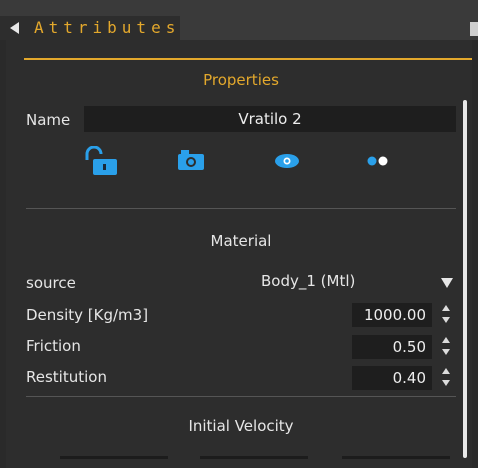 This screenshot has width=478, height=468. What do you see at coordinates (241, 80) in the screenshot?
I see `properties-title: Properties` at bounding box center [241, 80].